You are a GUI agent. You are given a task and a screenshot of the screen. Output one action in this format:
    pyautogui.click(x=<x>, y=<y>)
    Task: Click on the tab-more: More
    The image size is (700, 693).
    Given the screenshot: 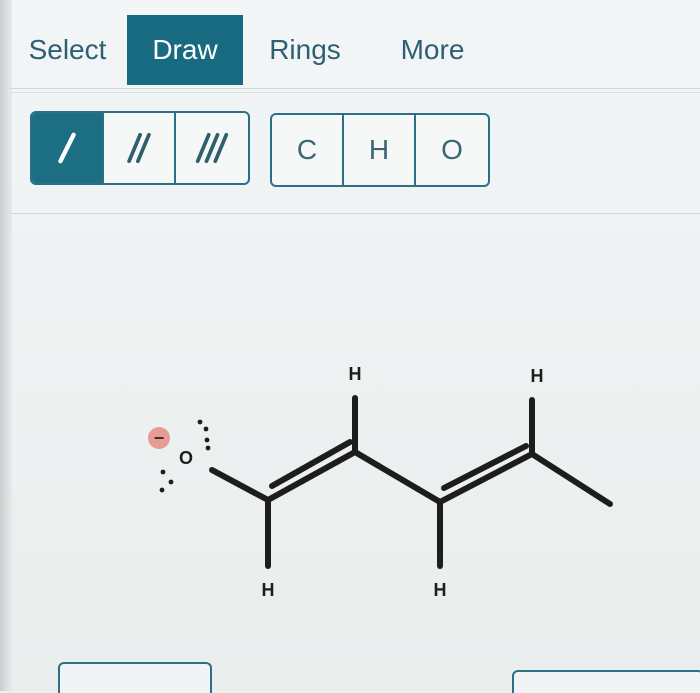 What is the action you would take?
    pyautogui.click(x=432, y=50)
    